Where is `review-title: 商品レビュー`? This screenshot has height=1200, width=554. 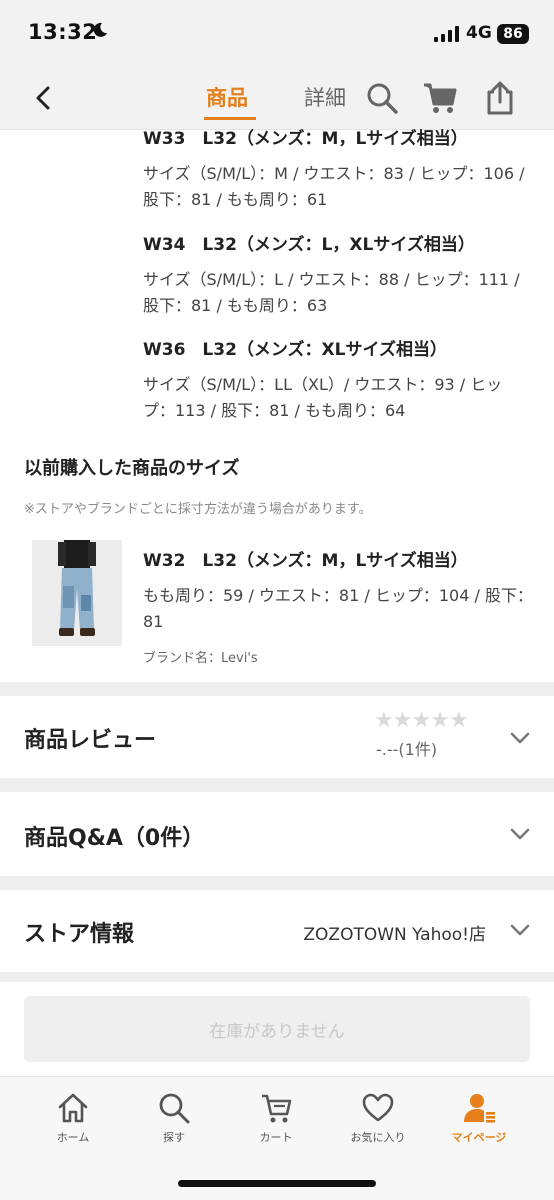 review-title: 商品レビュー is located at coordinates (90, 740).